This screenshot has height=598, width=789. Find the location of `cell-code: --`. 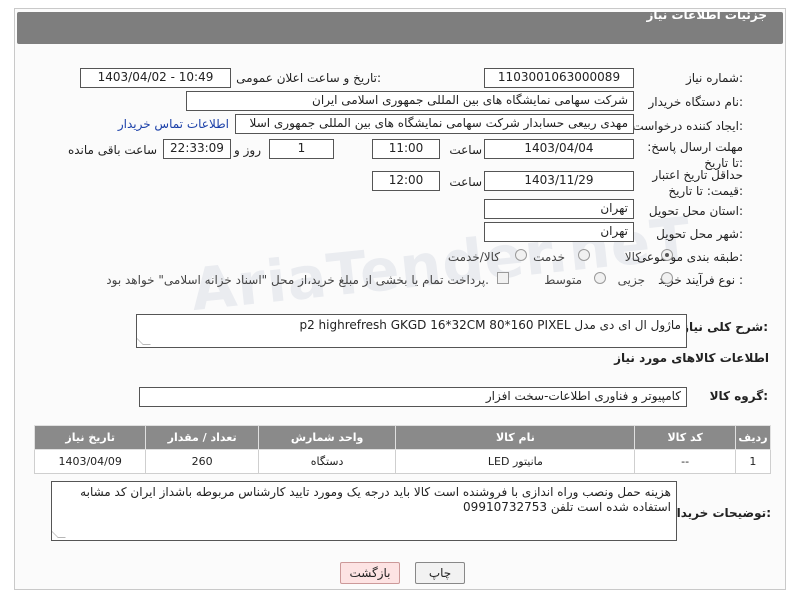

cell-code: -- is located at coordinates (685, 461).